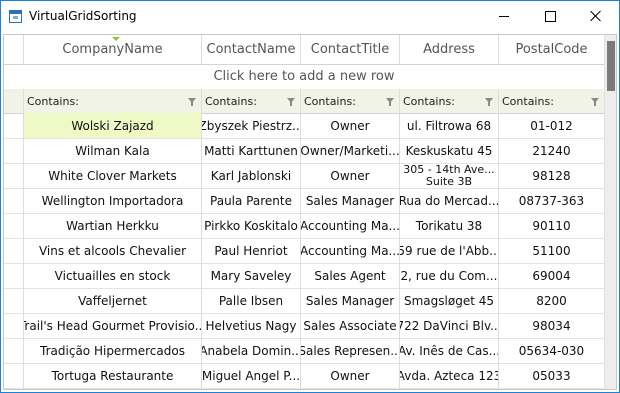 The image size is (620, 393). Describe the element at coordinates (15, 16) in the screenshot. I see `app-icon` at that location.